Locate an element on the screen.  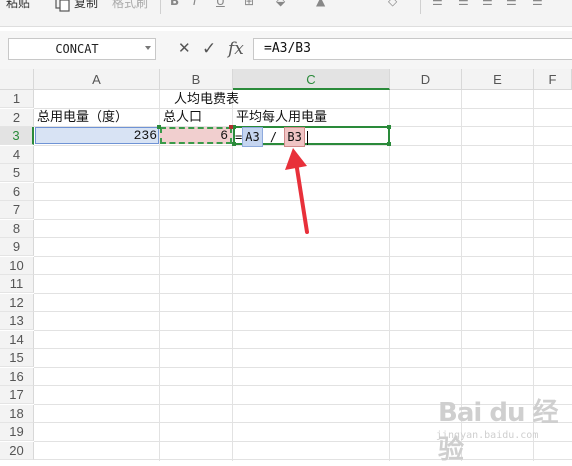
formula-text: =A3/B3 is located at coordinates (287, 48).